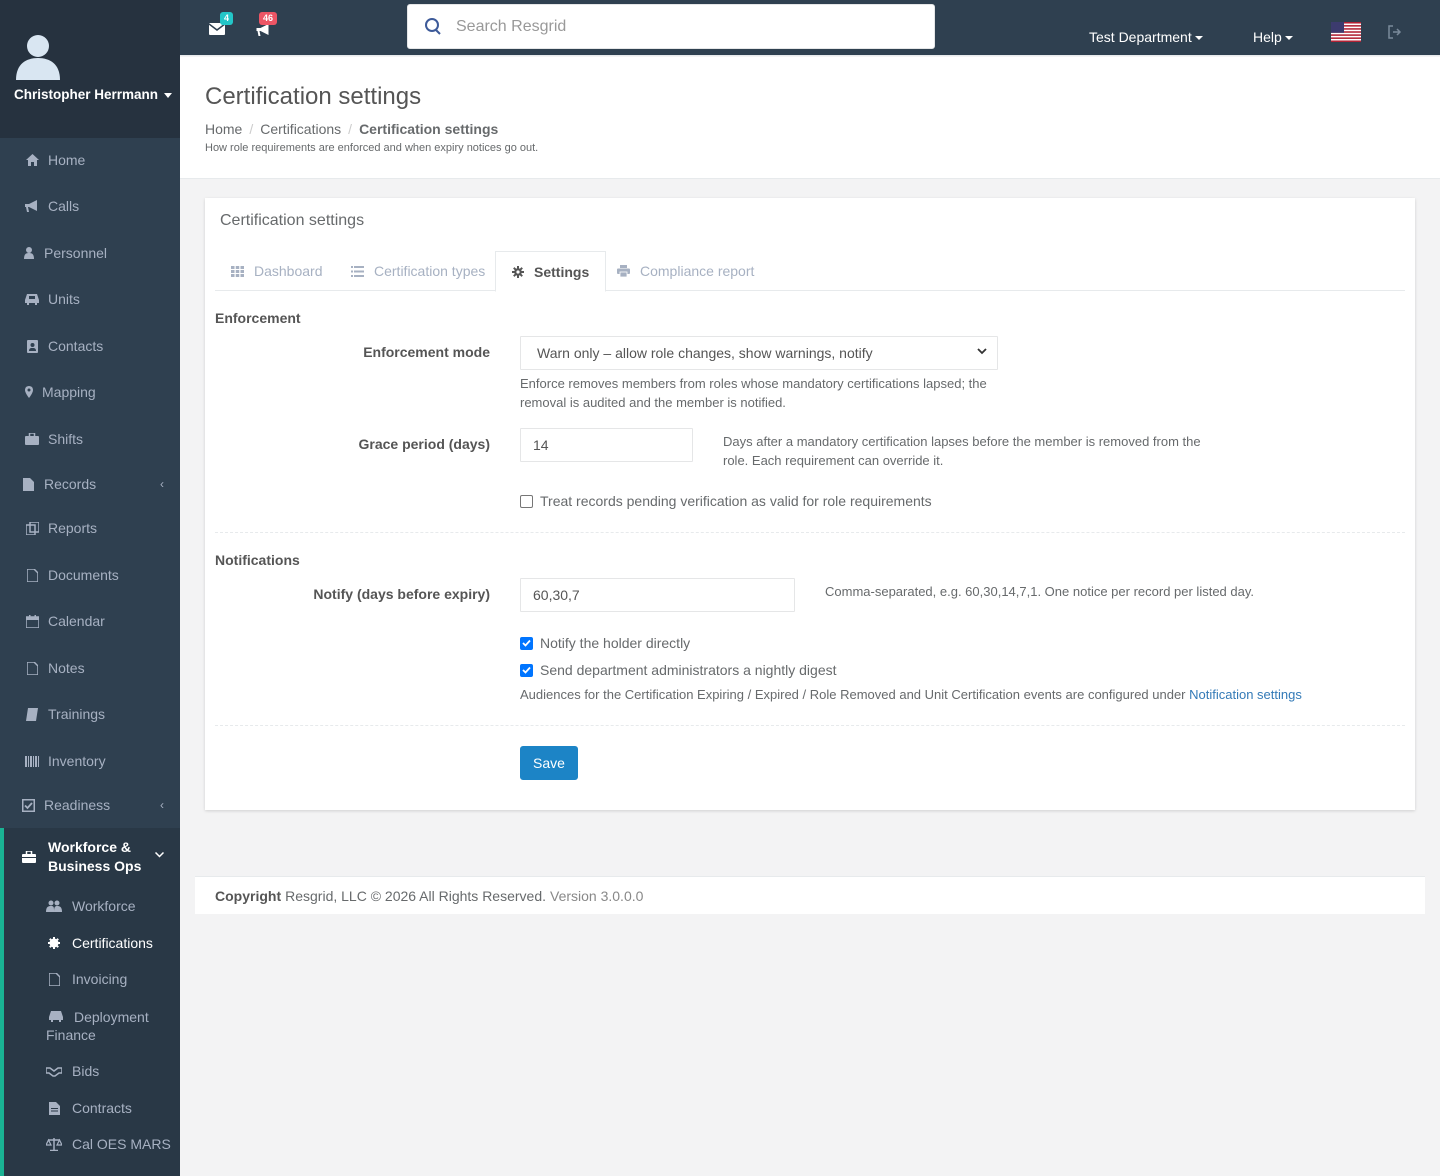 This screenshot has height=1176, width=1440. Describe the element at coordinates (89, 1108) in the screenshot. I see `sidebar-subitem-contracts: Contracts` at that location.